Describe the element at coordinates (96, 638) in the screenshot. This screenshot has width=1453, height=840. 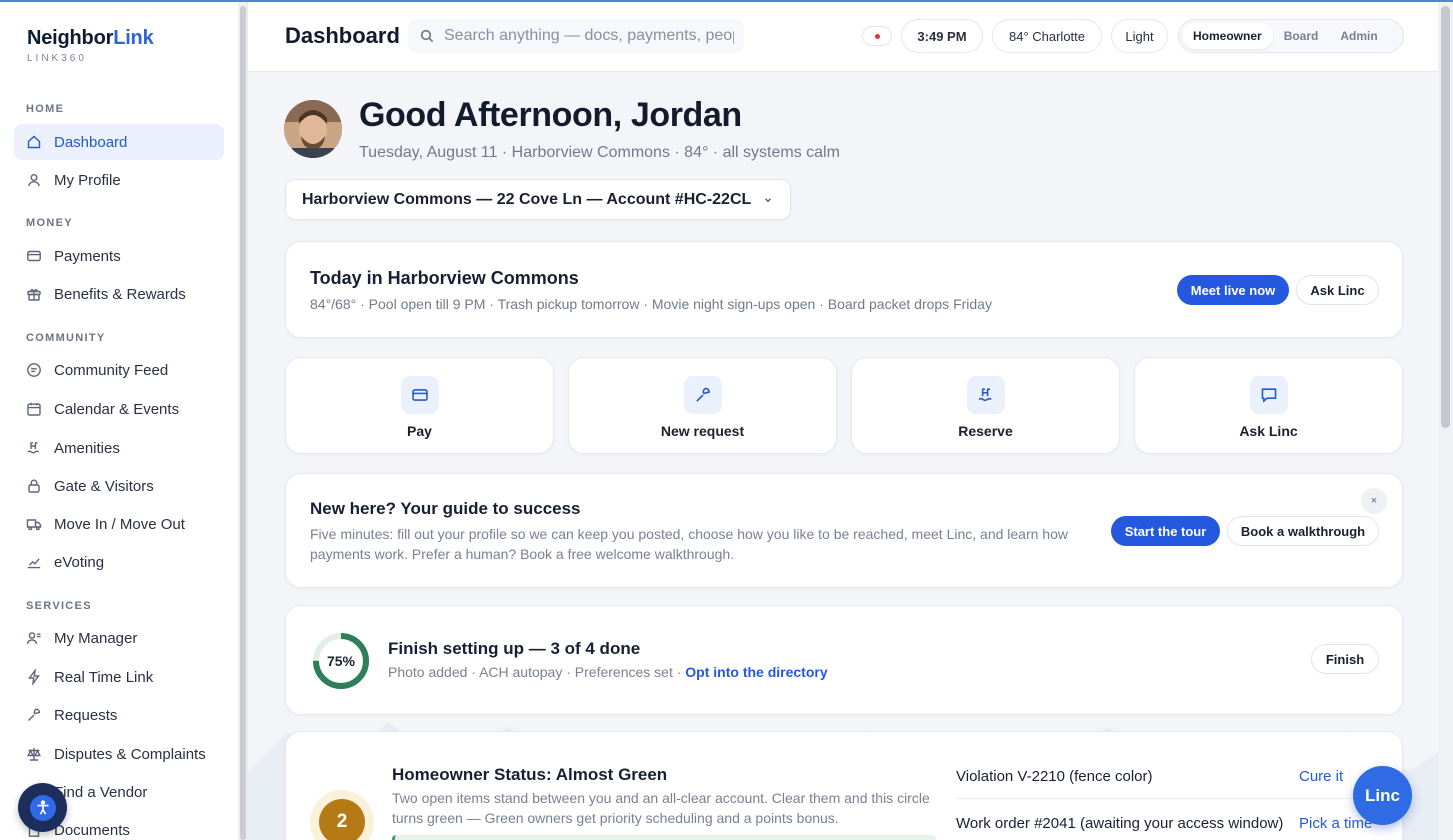
I see `sidebar-item-label: My Manager` at that location.